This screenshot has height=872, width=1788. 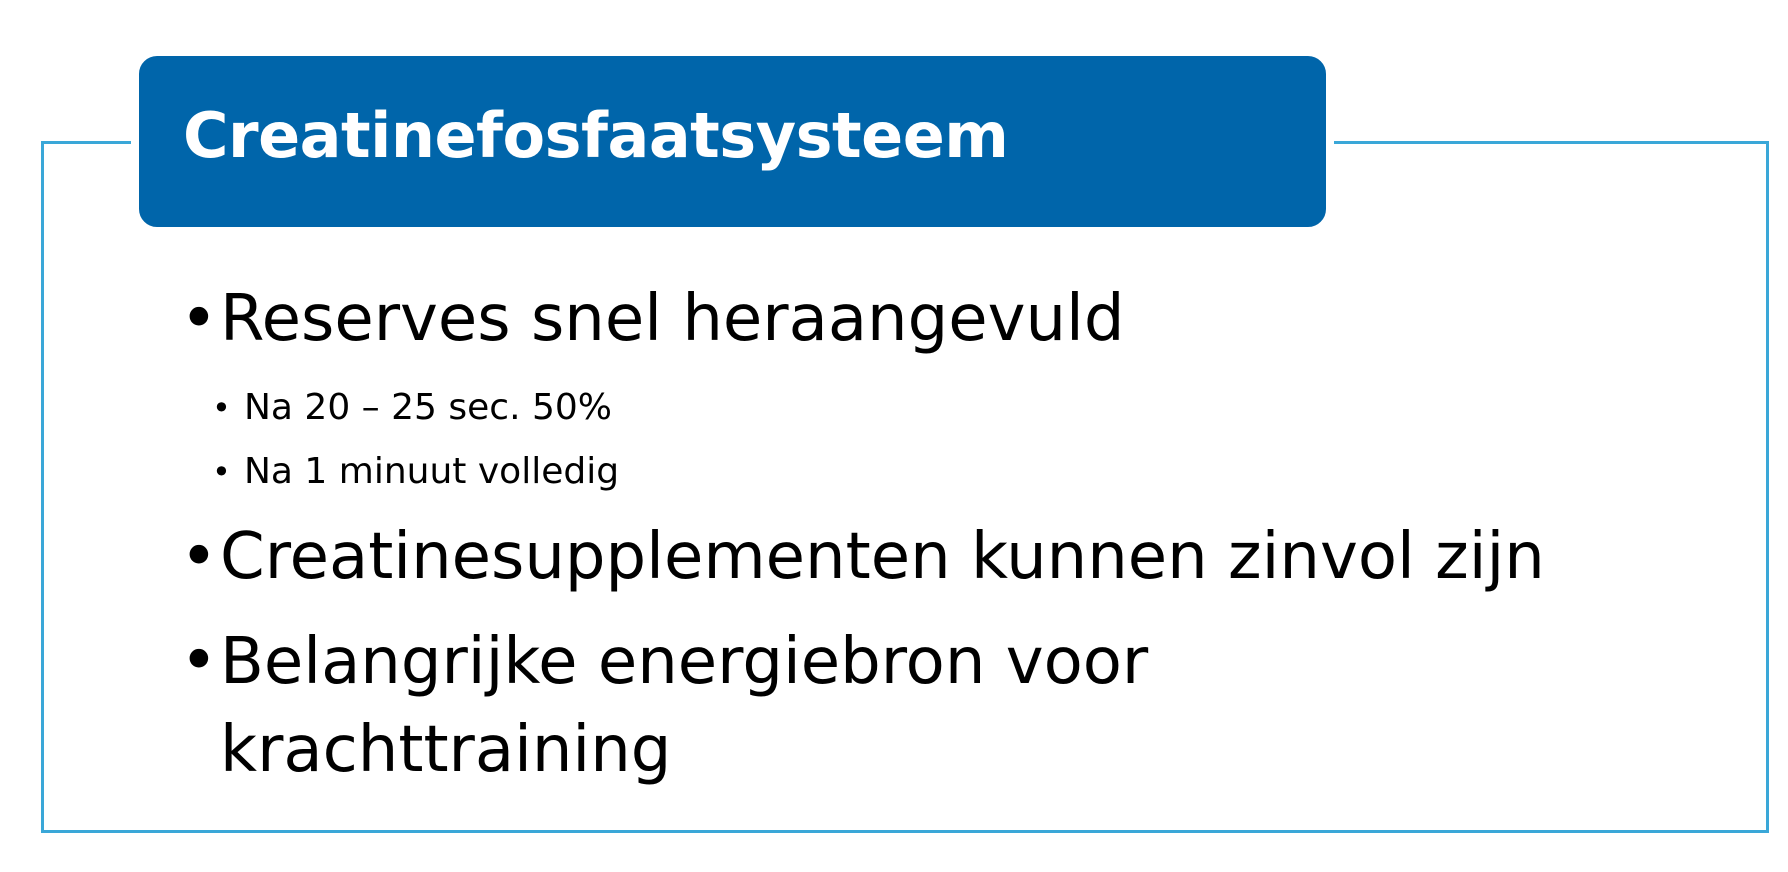 What do you see at coordinates (428, 407) in the screenshot?
I see `sub-bullet-text: Na 20 – 25 sec. 50%` at bounding box center [428, 407].